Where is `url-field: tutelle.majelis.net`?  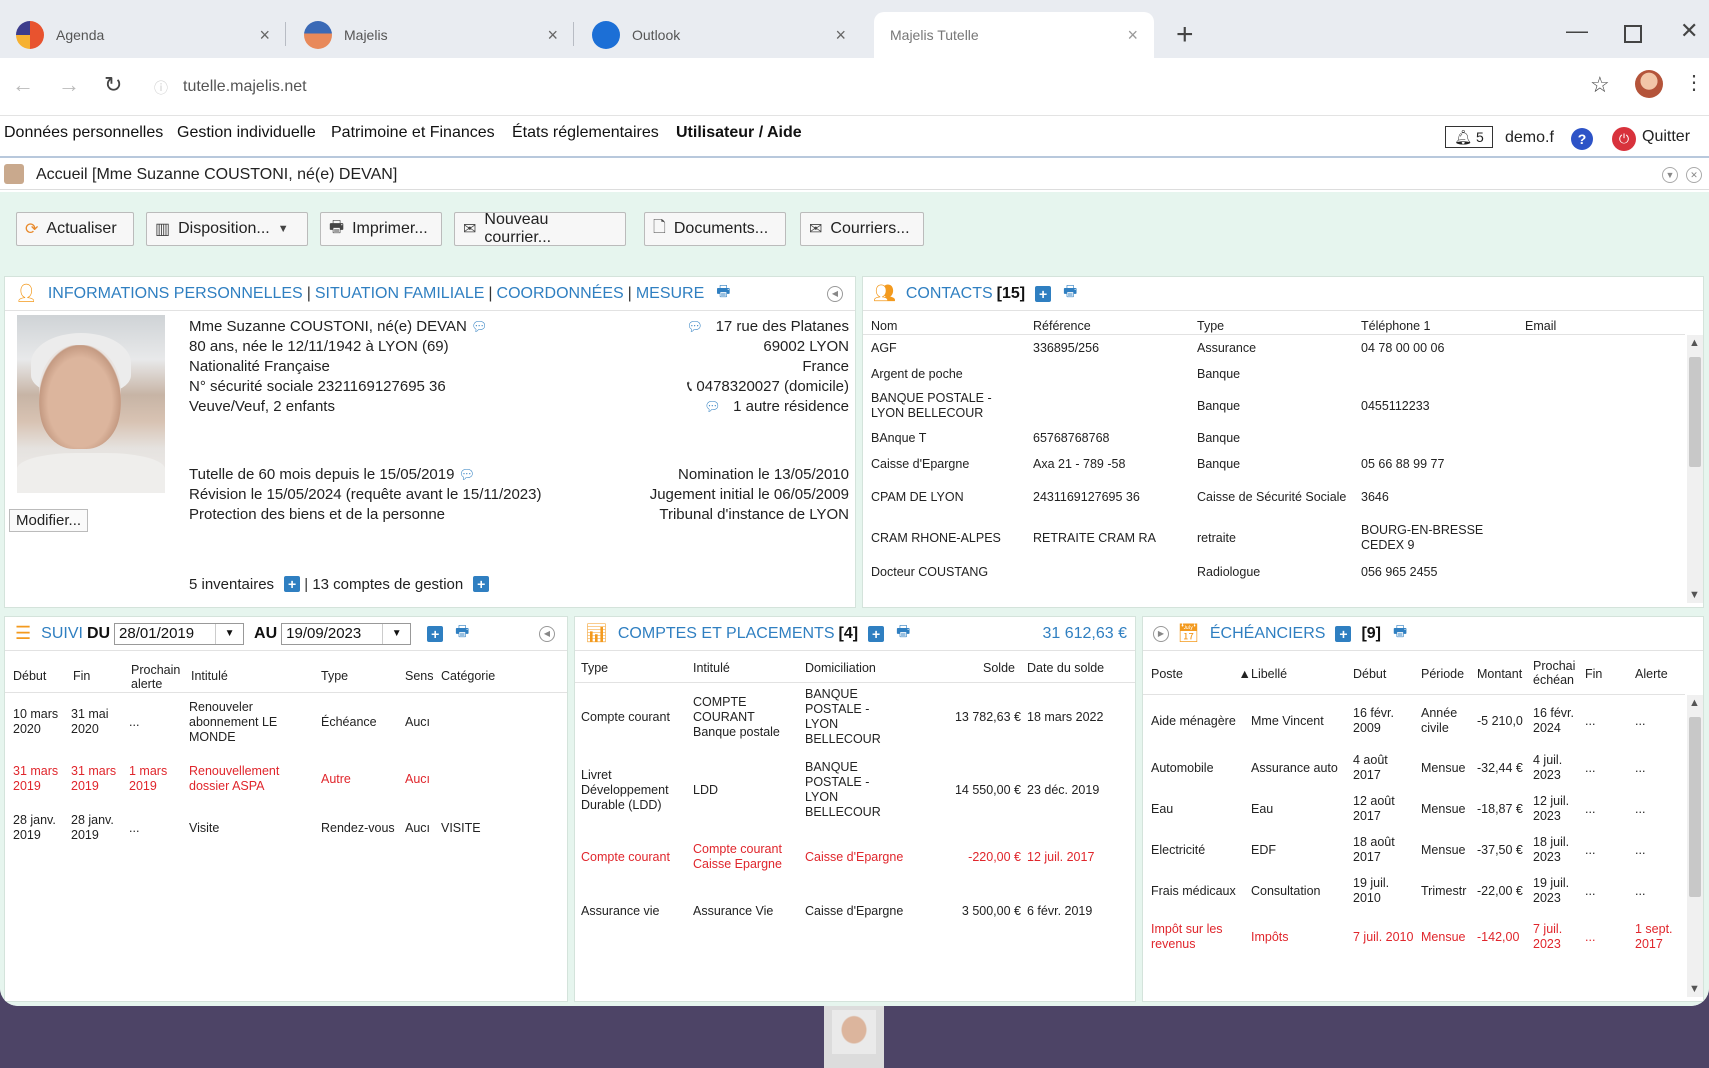
url-field: tutelle.majelis.net is located at coordinates (245, 87).